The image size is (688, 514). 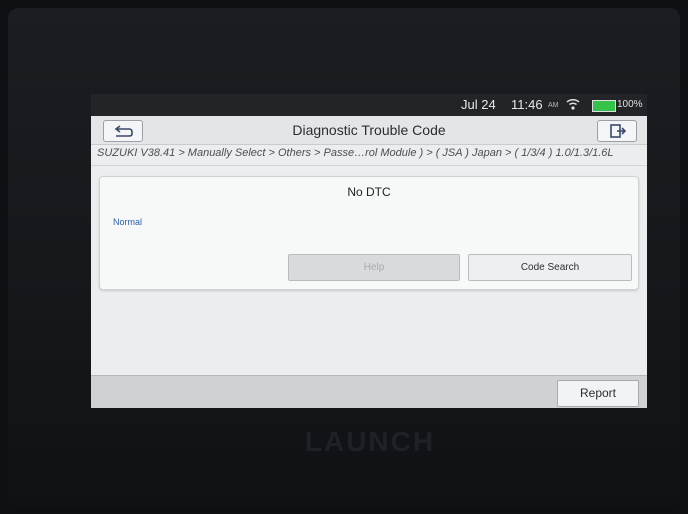 I want to click on wifi-icon, so click(x=573, y=104).